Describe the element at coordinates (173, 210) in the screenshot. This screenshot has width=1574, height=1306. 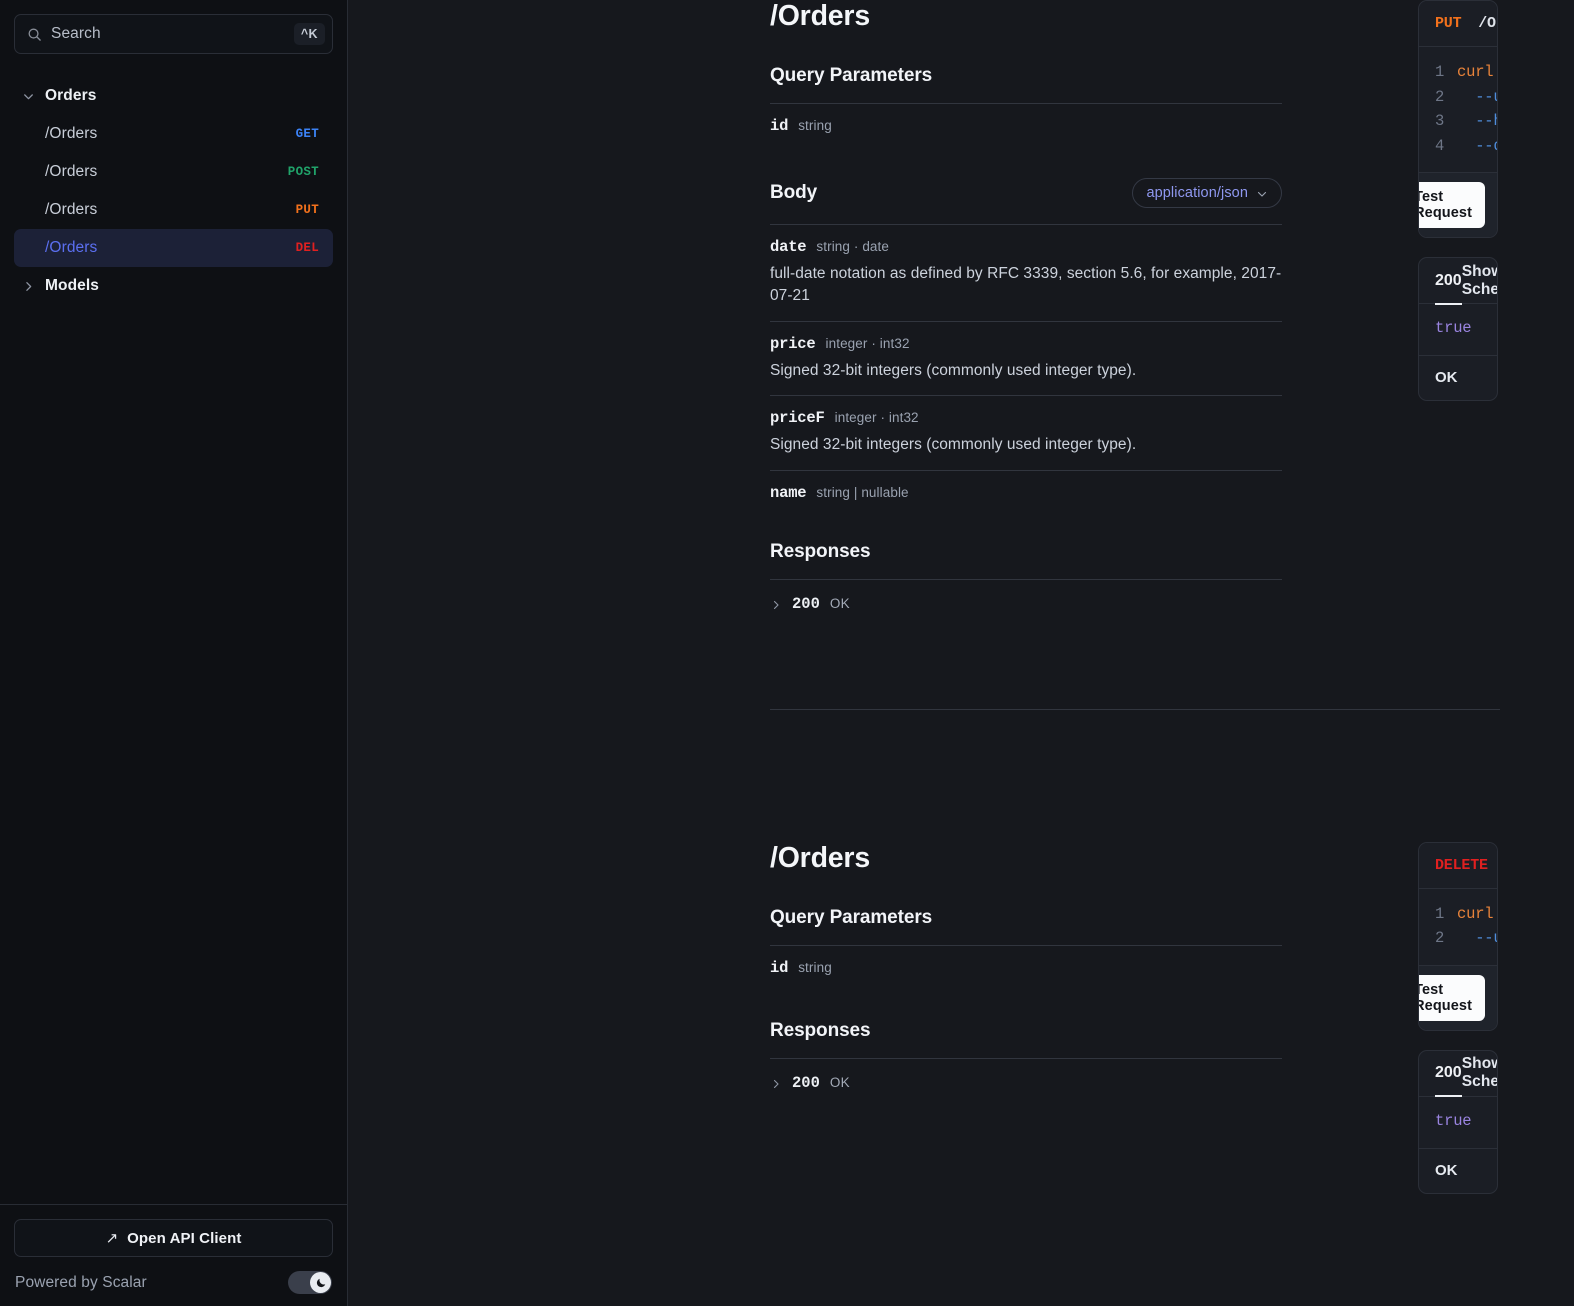
I see `sidebar-item-put-orders: /Orders PUT` at that location.